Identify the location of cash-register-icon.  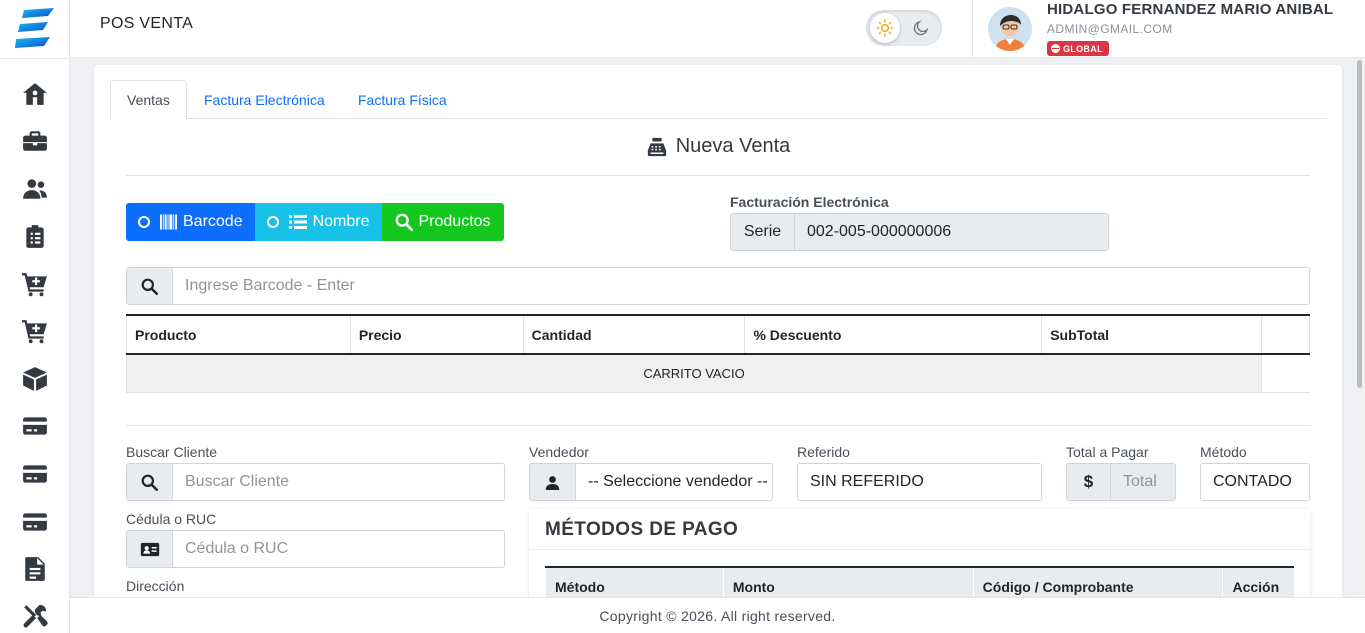
(656, 146).